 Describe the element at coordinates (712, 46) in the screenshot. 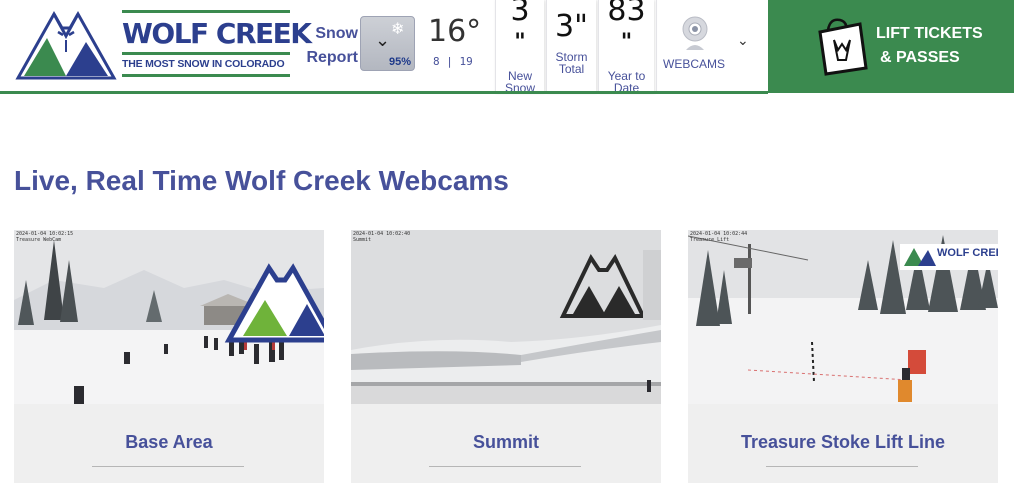

I see `webcams-menu: WEBCAMS ⌄` at that location.